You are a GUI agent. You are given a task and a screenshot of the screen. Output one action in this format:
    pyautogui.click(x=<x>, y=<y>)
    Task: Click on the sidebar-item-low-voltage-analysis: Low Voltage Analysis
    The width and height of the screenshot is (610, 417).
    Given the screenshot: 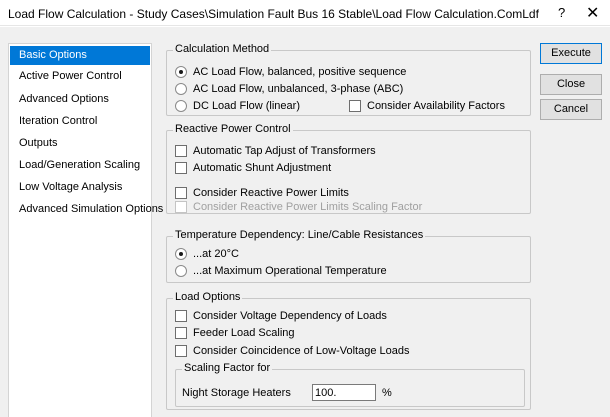 What is the action you would take?
    pyautogui.click(x=80, y=187)
    